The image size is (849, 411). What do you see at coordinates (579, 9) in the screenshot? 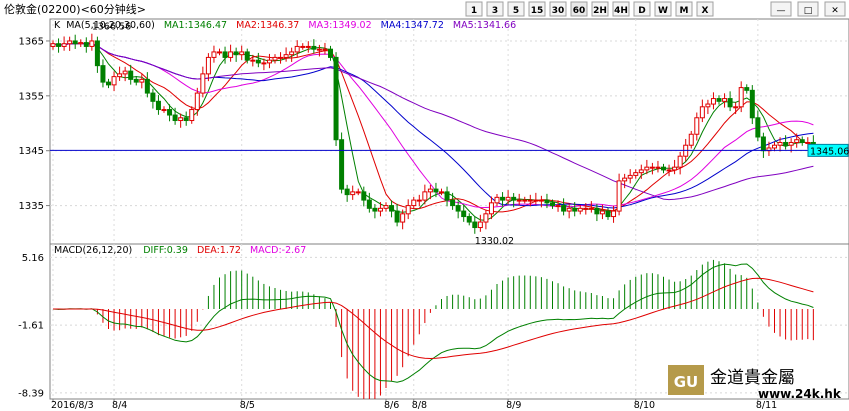
I see `timeframe-button-60: 60` at bounding box center [579, 9].